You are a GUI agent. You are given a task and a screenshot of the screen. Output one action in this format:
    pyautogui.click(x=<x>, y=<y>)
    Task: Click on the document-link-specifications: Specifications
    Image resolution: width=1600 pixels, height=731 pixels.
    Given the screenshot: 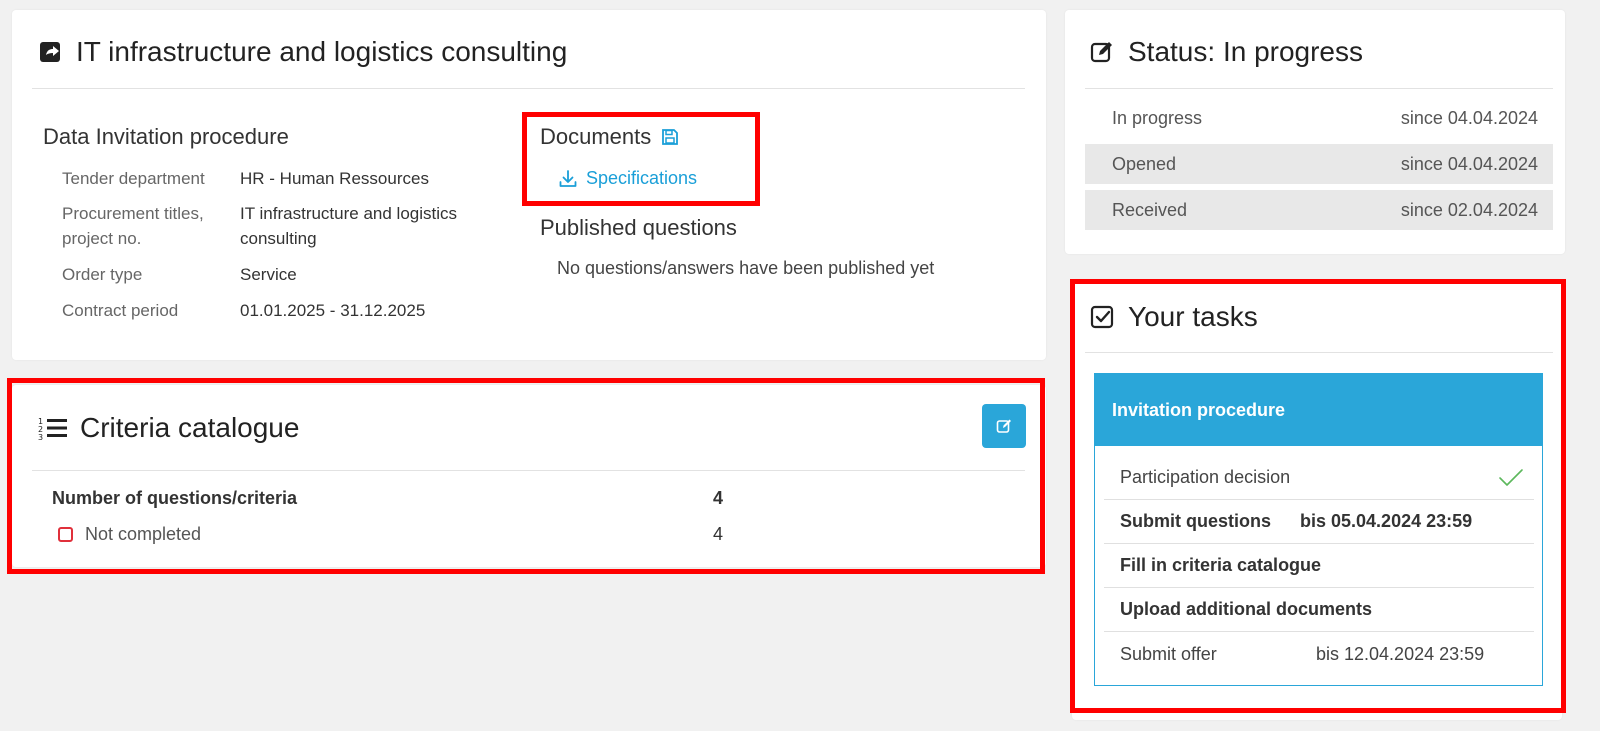 What is the action you would take?
    pyautogui.click(x=627, y=178)
    